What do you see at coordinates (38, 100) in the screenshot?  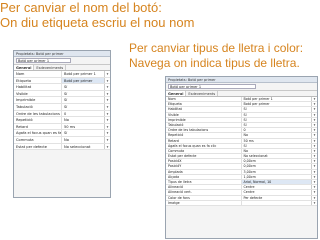 I see `property-label: Imprimible` at bounding box center [38, 100].